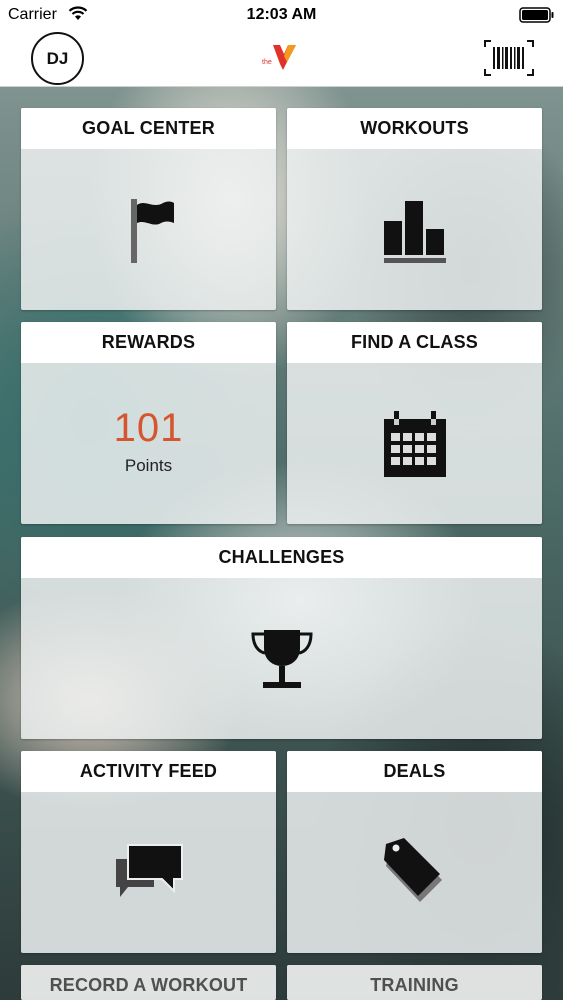 This screenshot has width=563, height=1000. Describe the element at coordinates (536, 15) in the screenshot. I see `battery-icon` at that location.